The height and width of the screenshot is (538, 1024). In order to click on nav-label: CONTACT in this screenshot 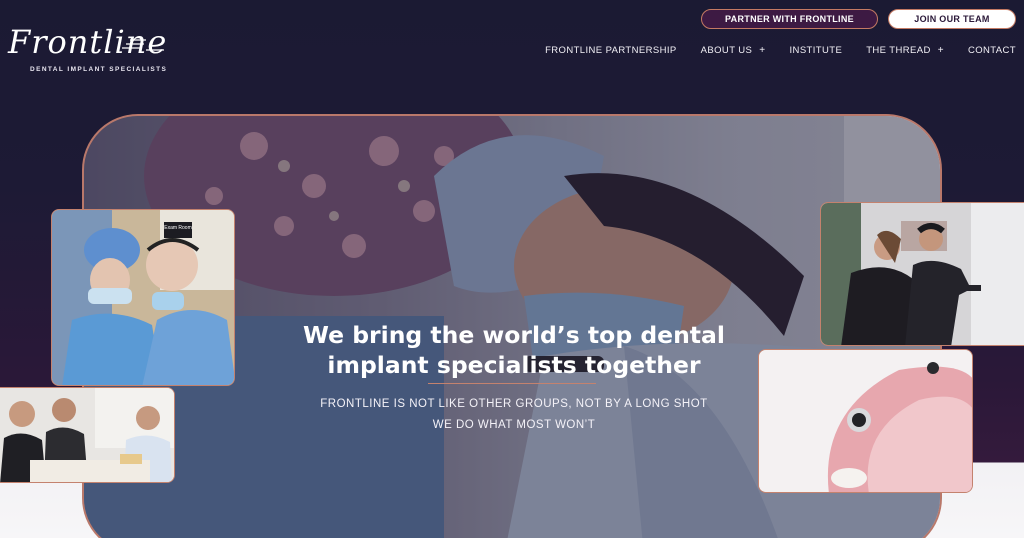, I will do `click(991, 50)`.